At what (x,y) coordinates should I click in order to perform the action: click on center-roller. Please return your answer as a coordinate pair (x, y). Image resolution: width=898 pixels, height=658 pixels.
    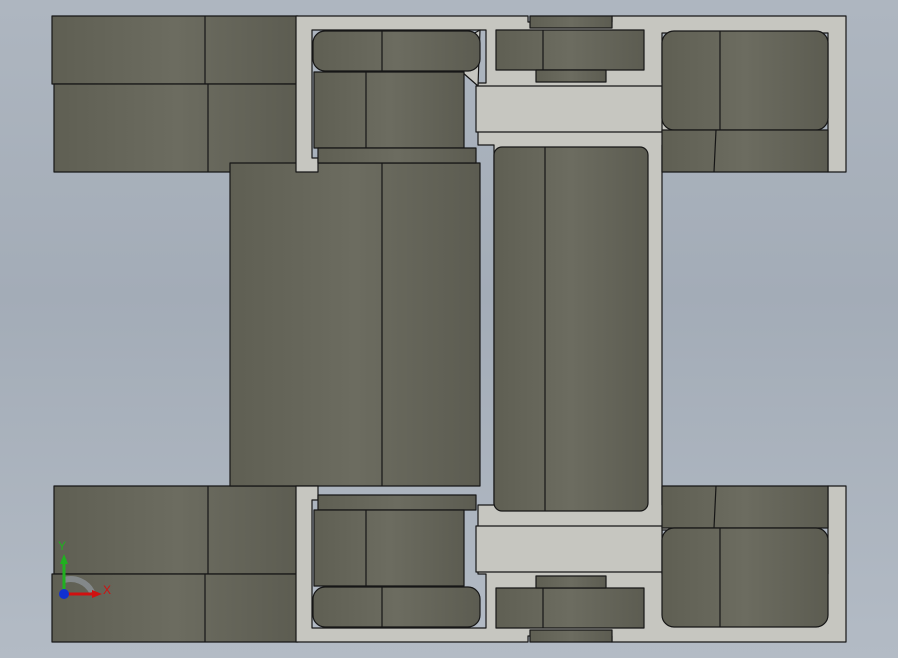
    Looking at the image, I should click on (571, 329).